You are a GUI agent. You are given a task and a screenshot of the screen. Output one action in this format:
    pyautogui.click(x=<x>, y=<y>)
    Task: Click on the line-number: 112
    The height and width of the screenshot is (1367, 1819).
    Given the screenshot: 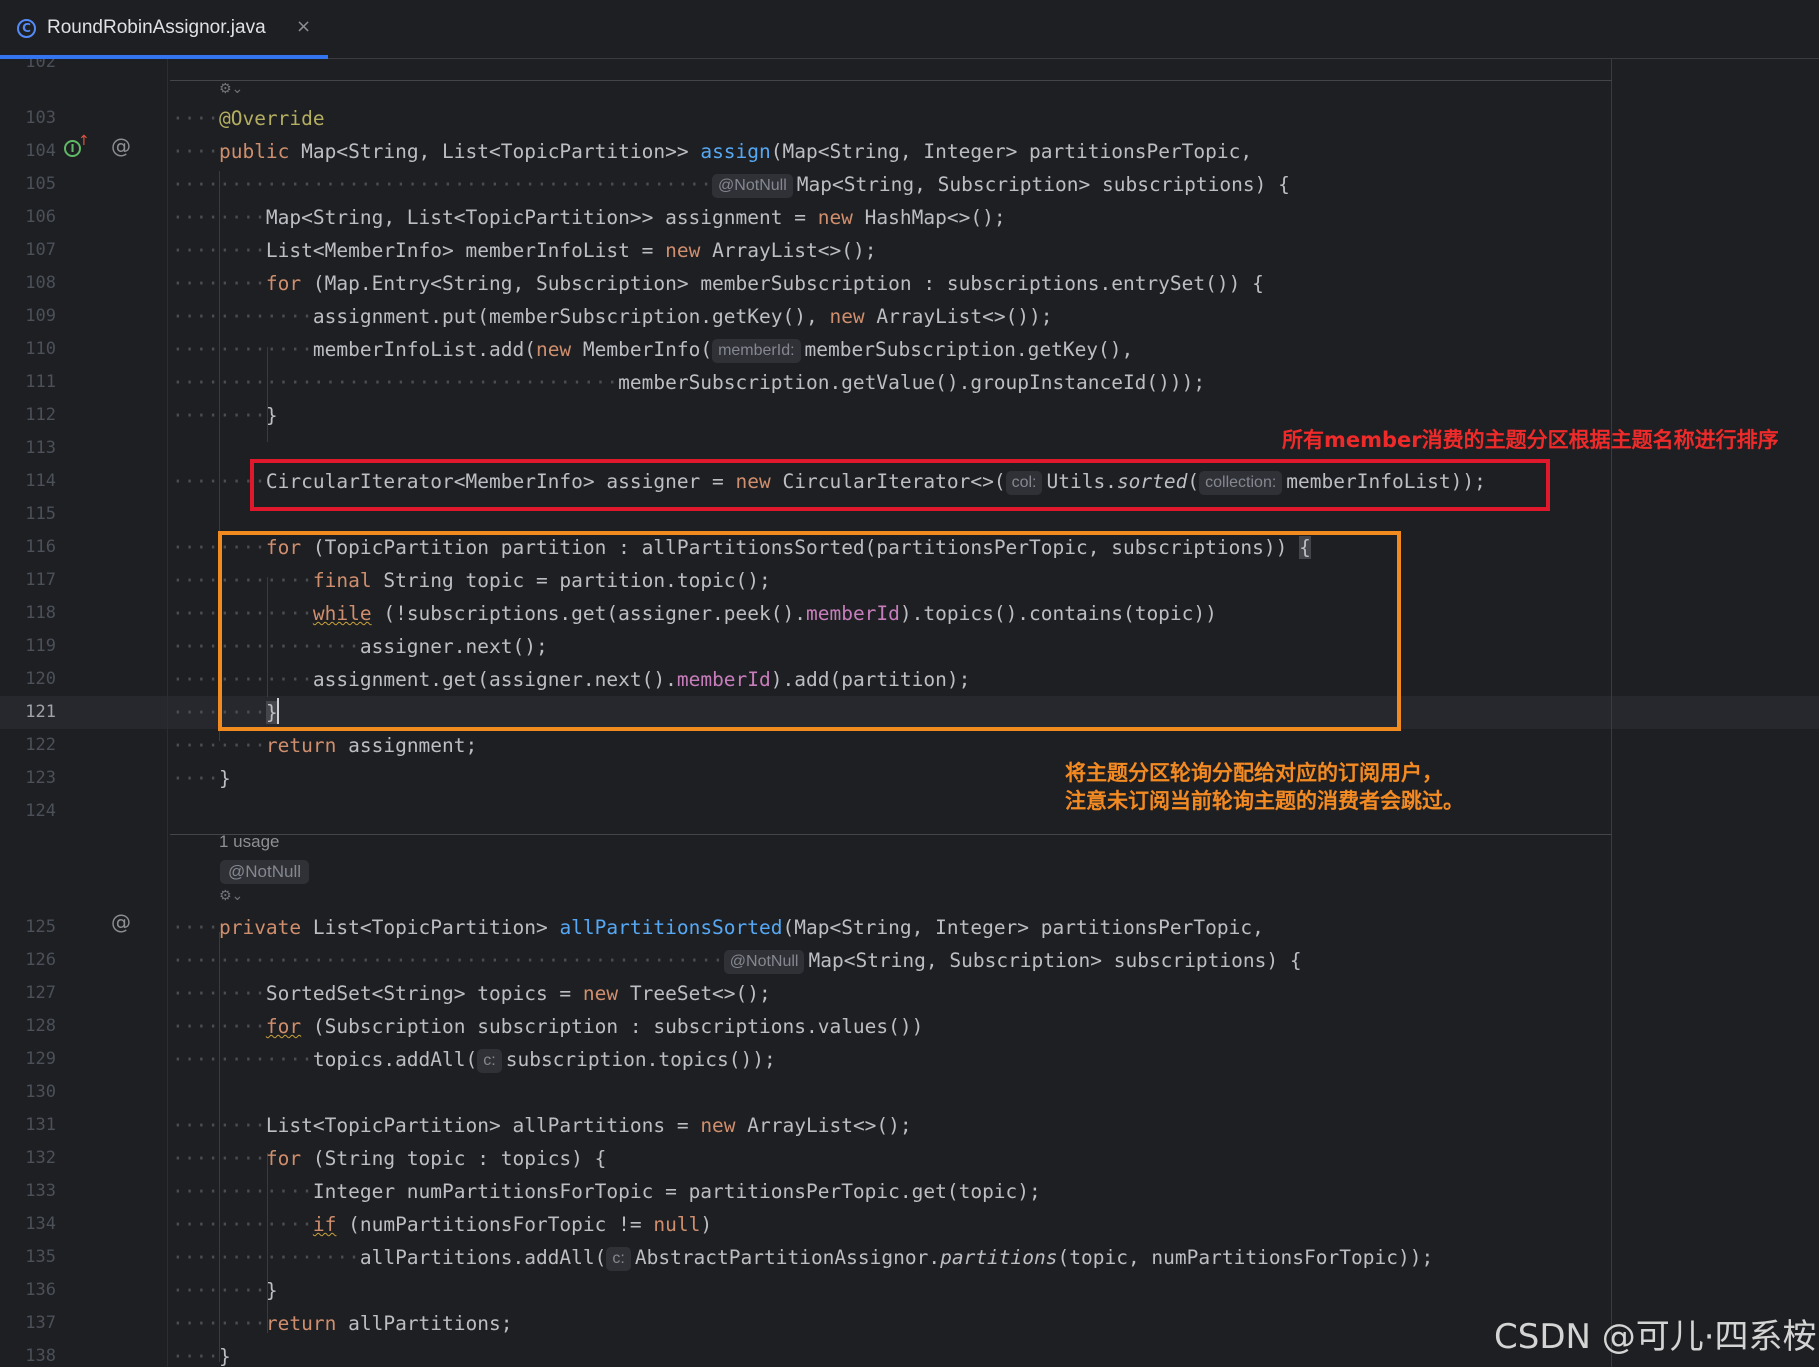 What is the action you would take?
    pyautogui.click(x=28, y=415)
    